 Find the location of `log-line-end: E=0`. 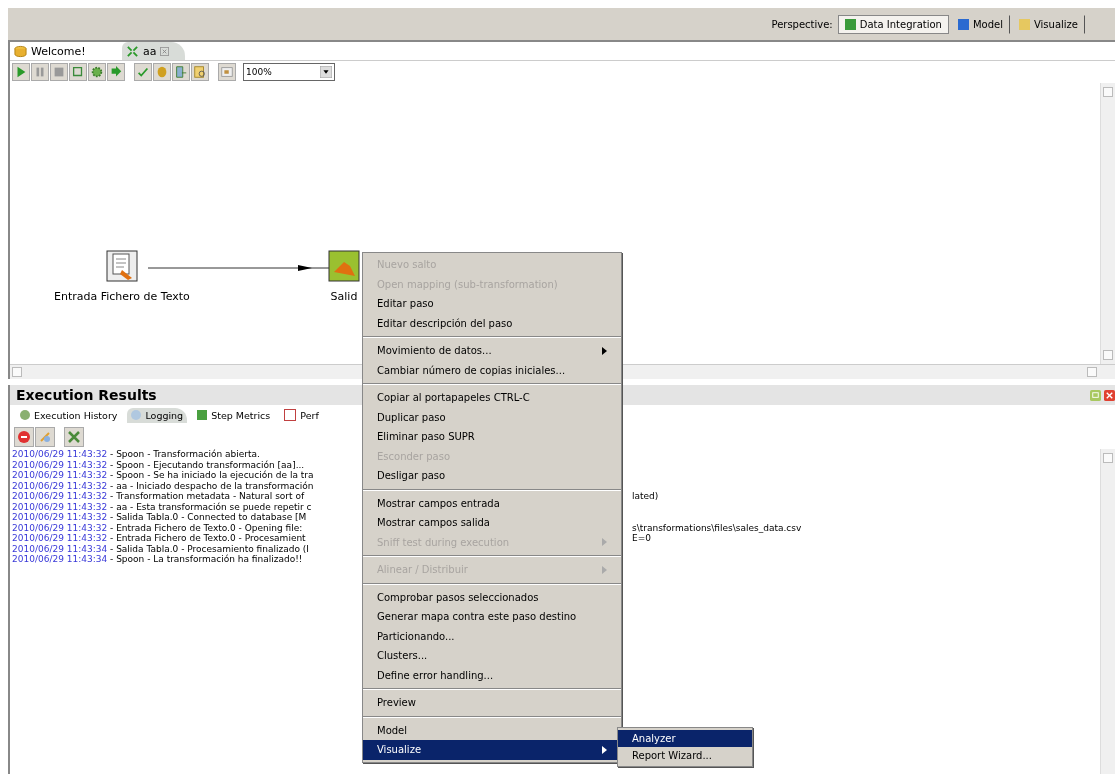

log-line-end: E=0 is located at coordinates (641, 538).